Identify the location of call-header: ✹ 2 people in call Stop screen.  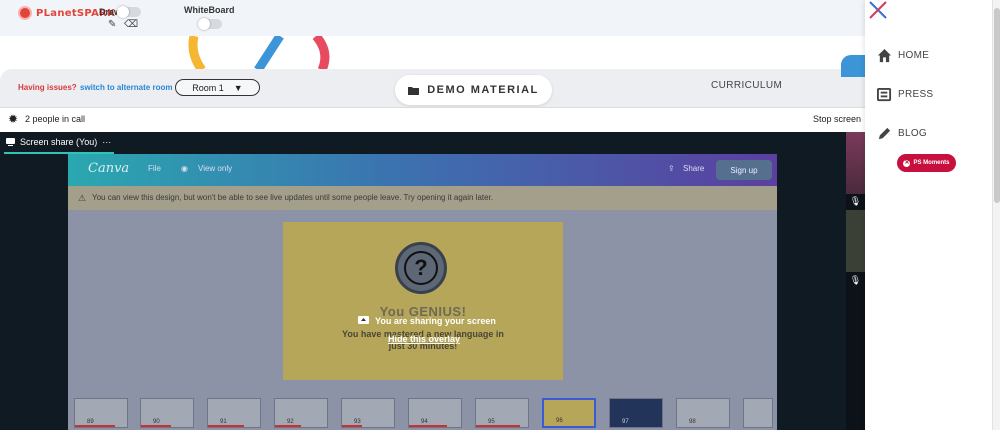
(432, 119).